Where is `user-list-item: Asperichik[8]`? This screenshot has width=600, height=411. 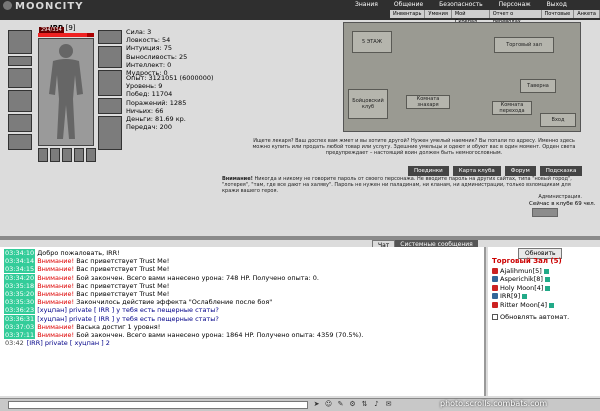
user-list-item: Asperichik[8] is located at coordinates (523, 279).